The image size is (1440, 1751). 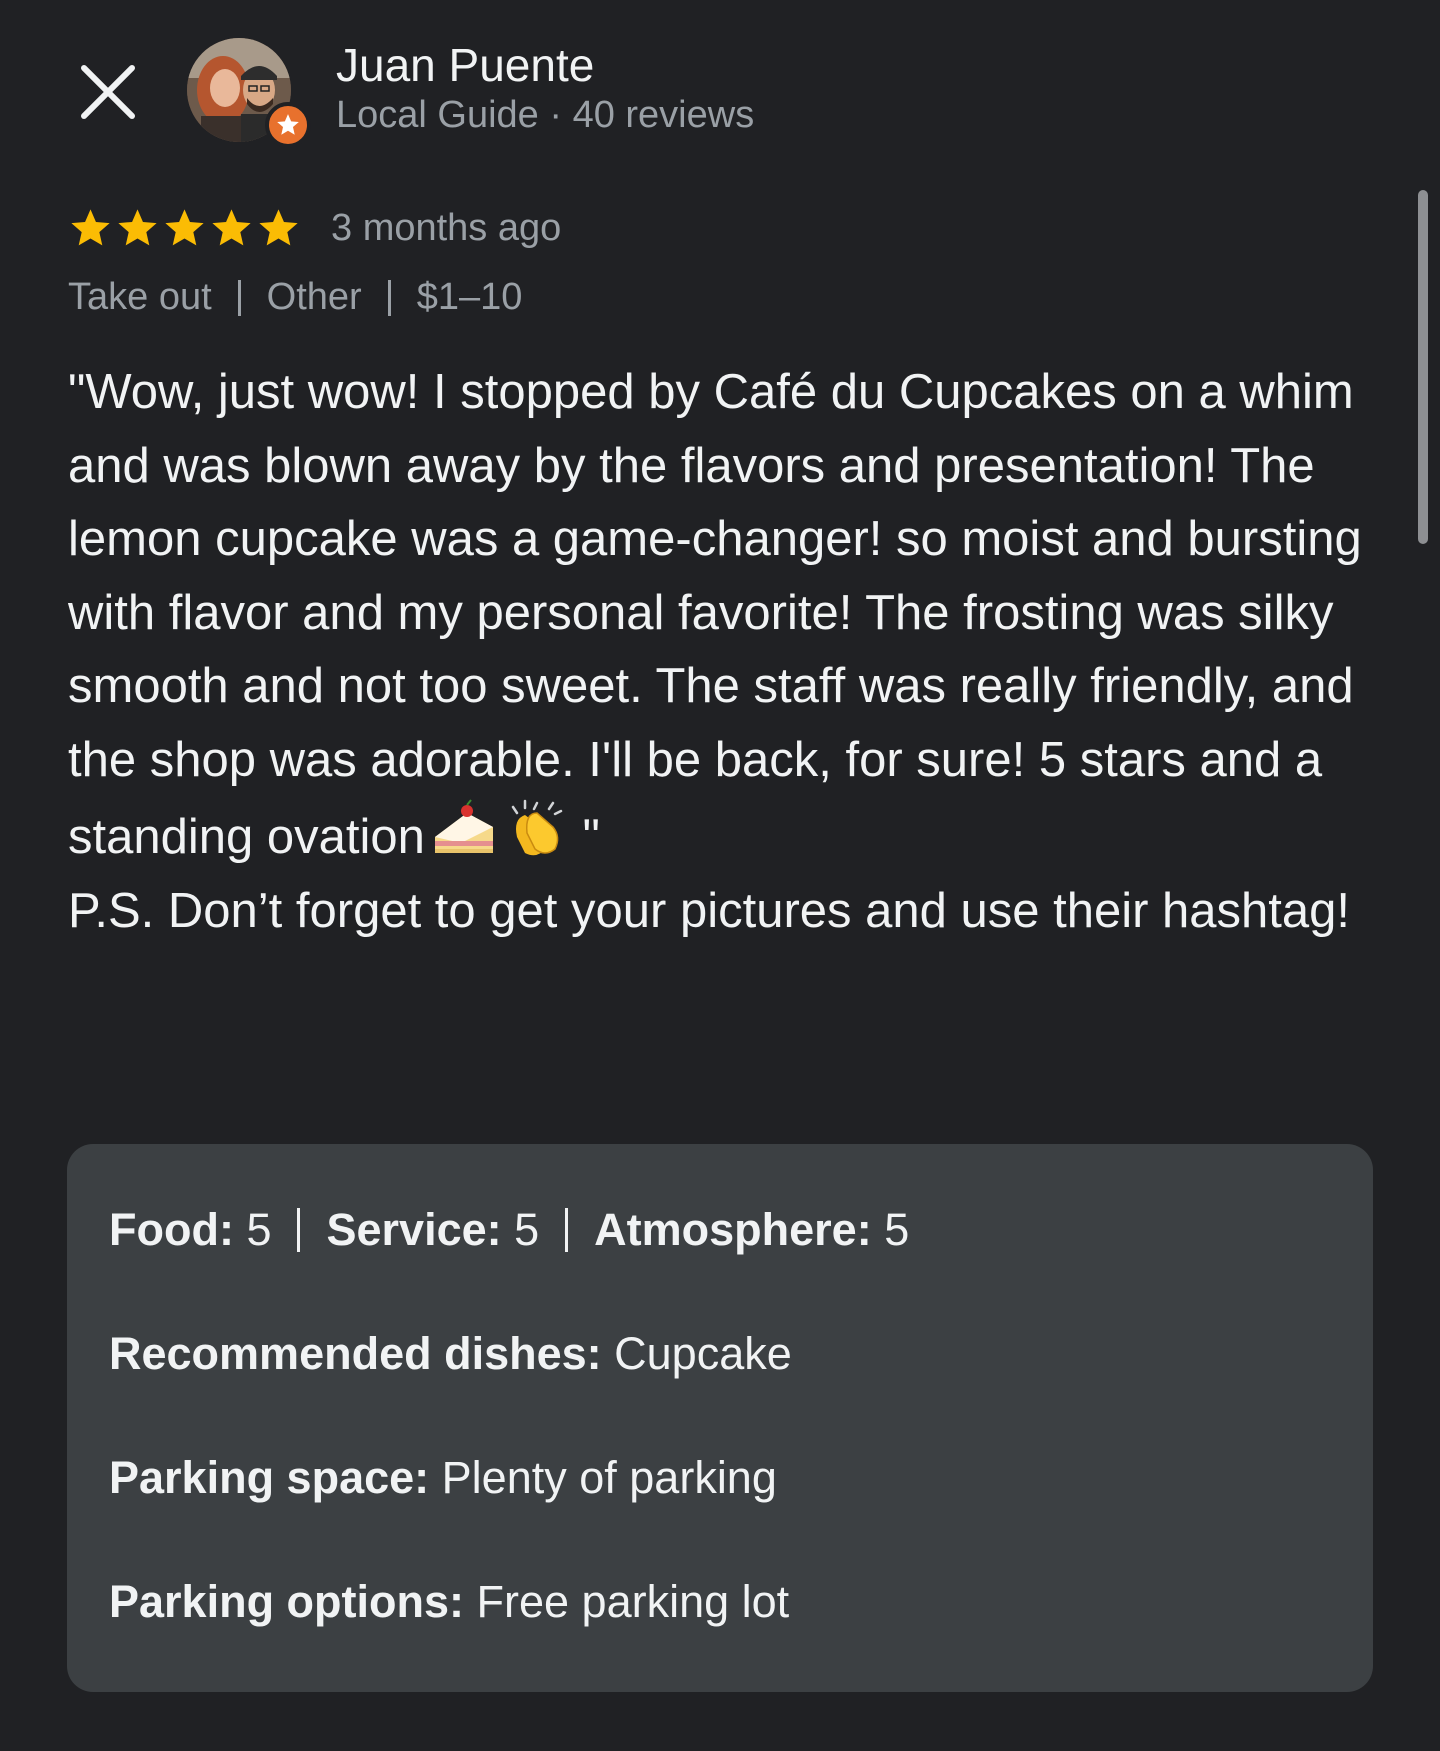 I want to click on atmosphere-rating-value: 5, so click(x=897, y=1229).